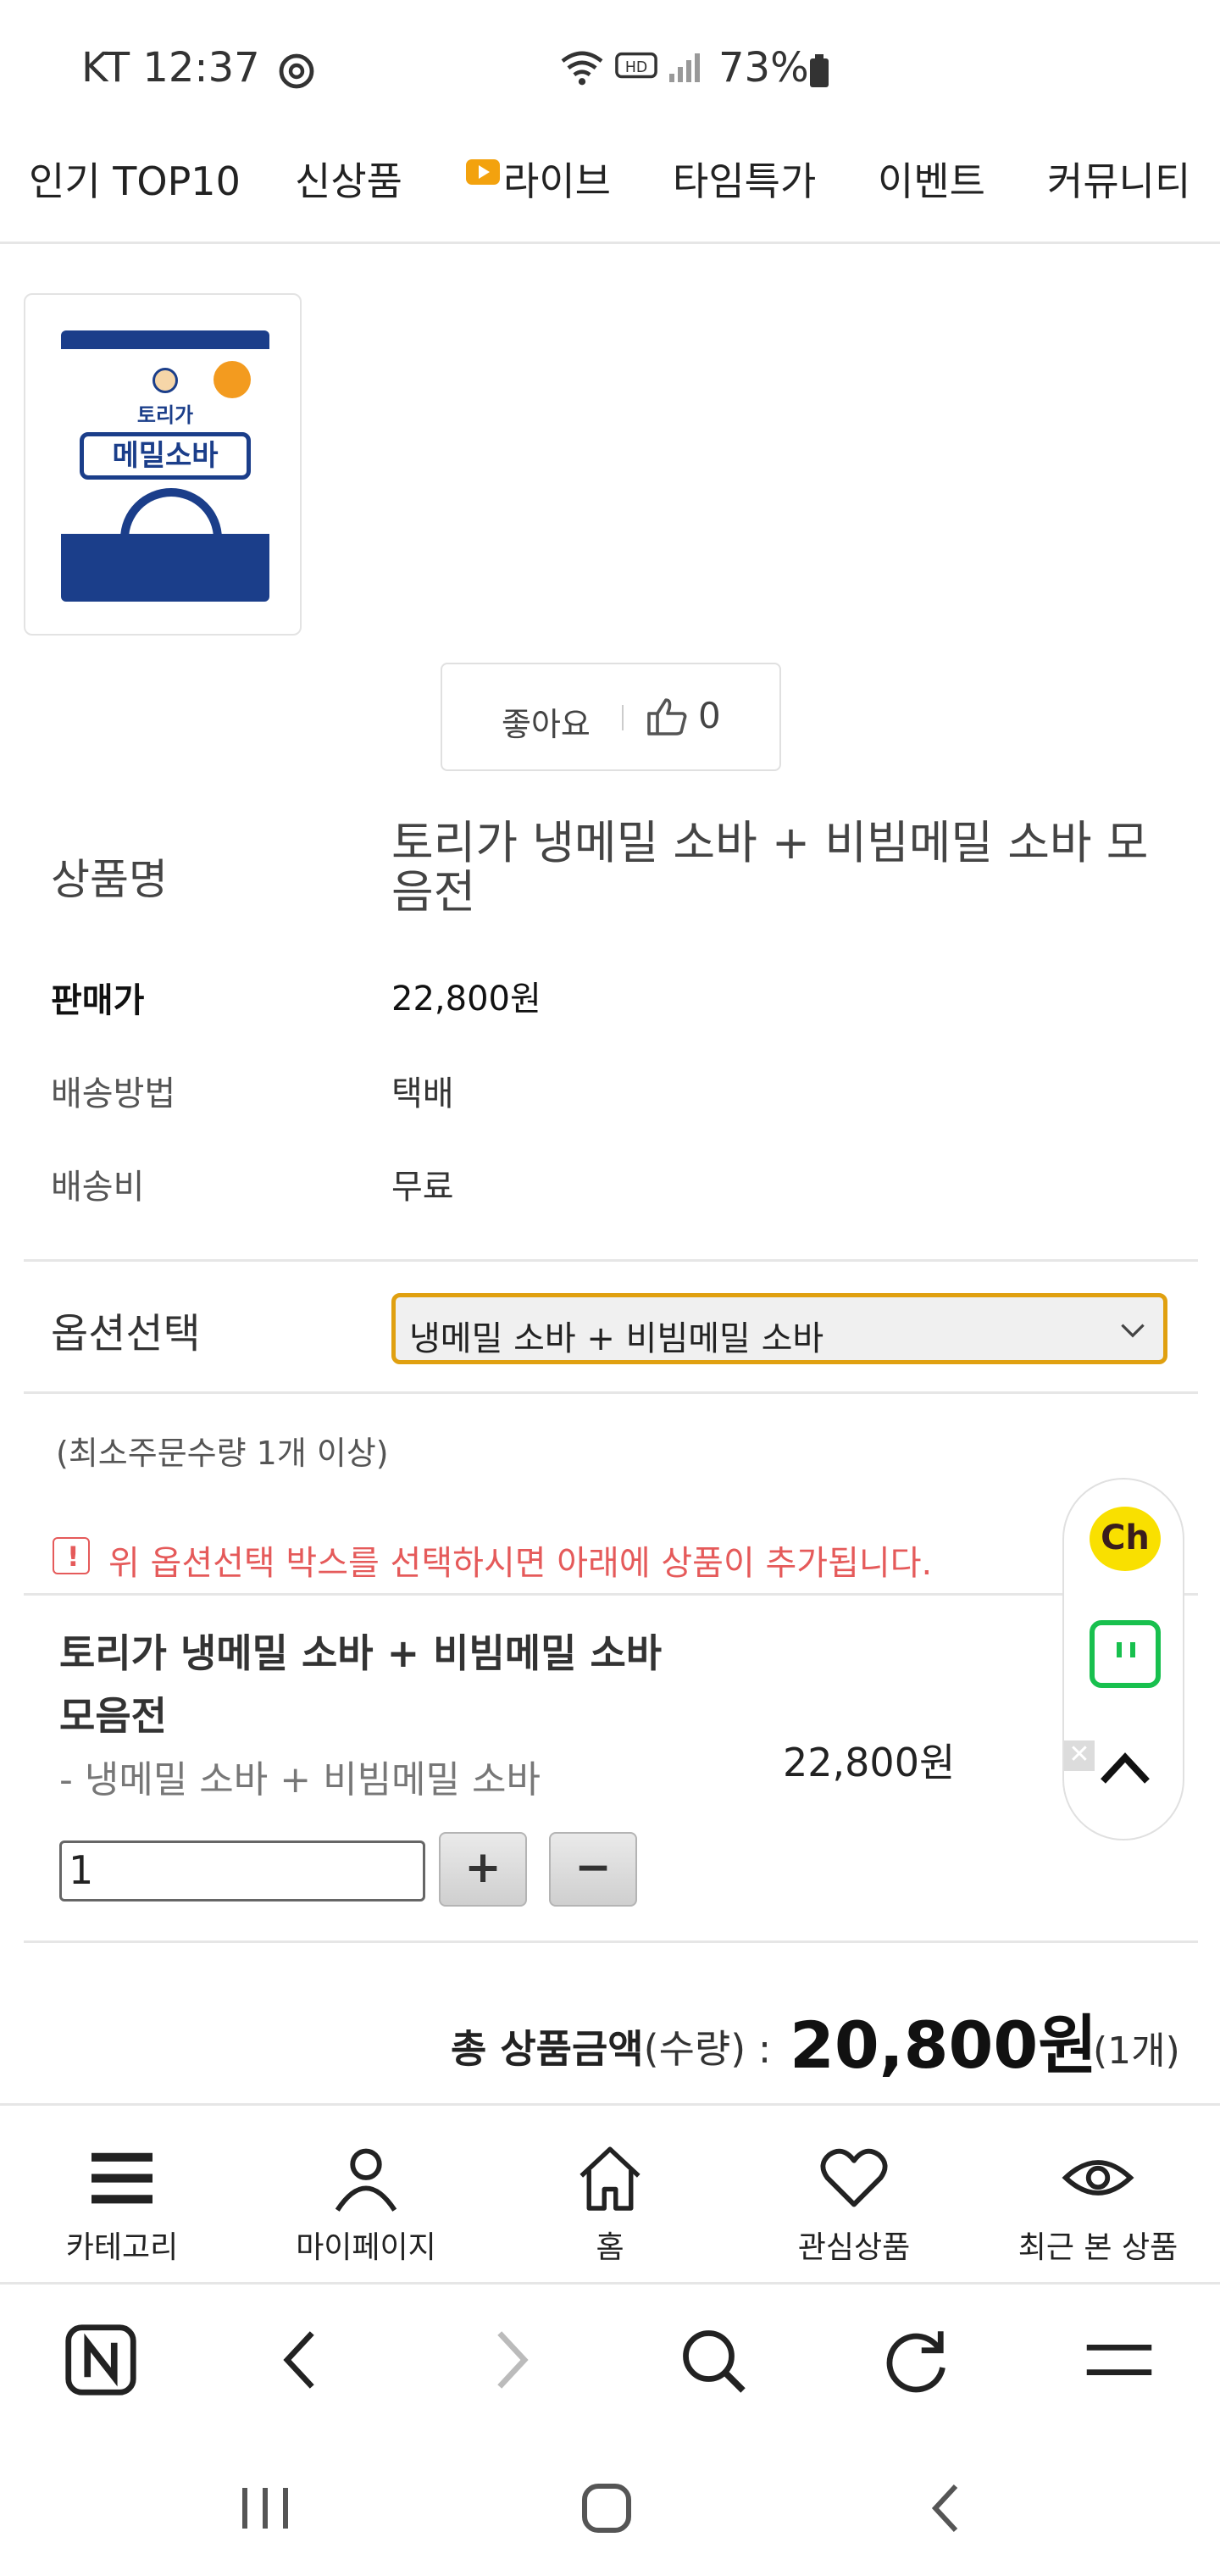 This screenshot has height=2576, width=1220. I want to click on noodle-graphic, so click(171, 545).